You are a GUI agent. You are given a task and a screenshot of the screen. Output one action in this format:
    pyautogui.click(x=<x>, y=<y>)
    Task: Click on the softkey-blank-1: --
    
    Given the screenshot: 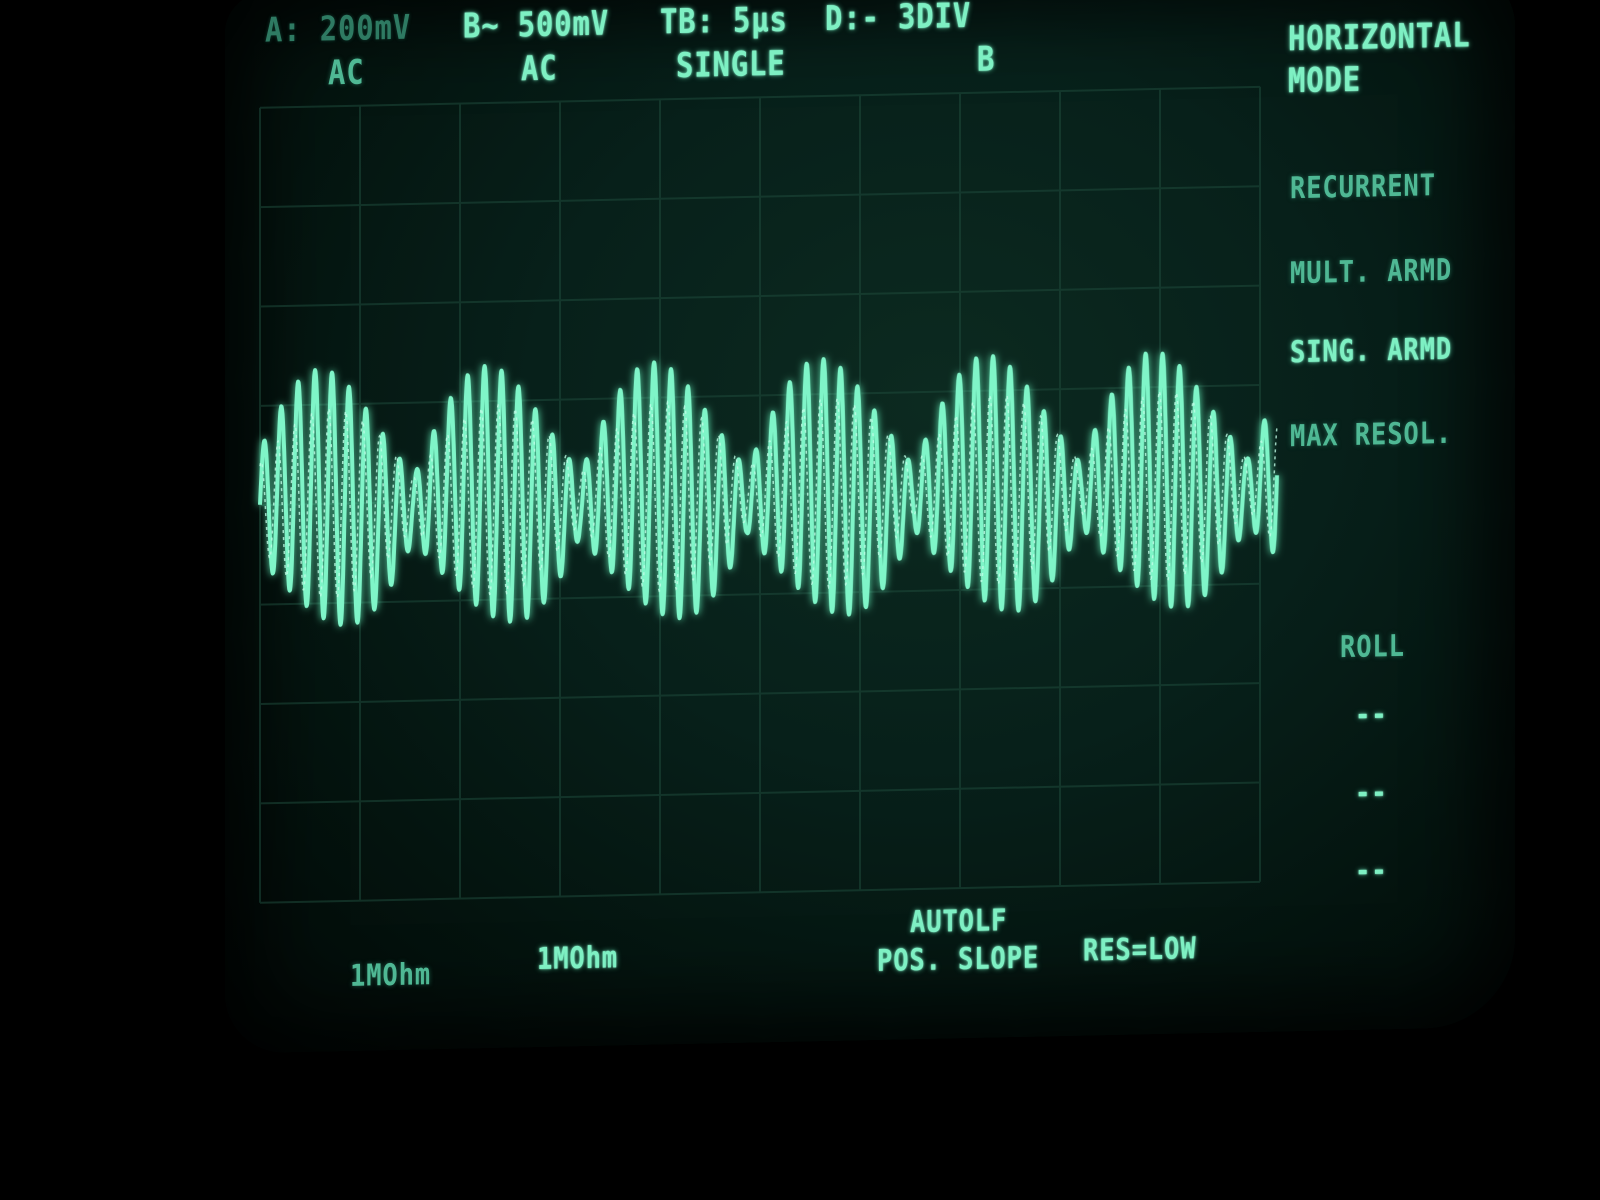 What is the action you would take?
    pyautogui.click(x=1371, y=715)
    